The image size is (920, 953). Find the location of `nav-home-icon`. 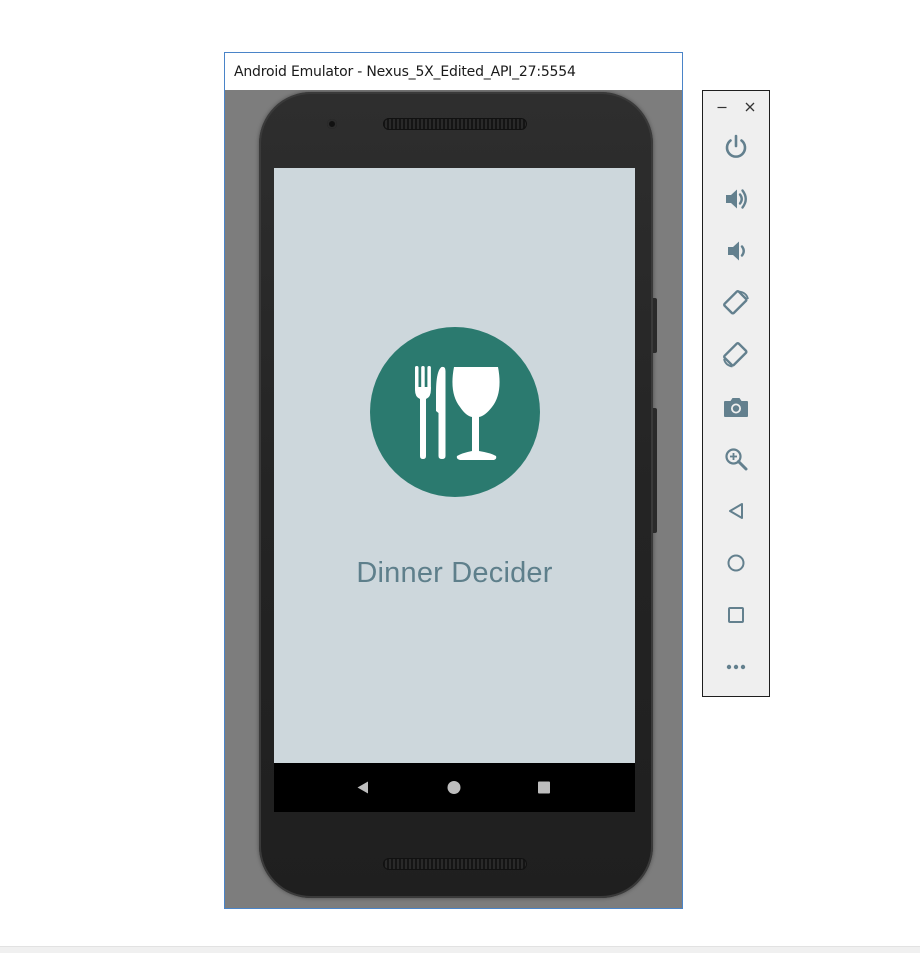

nav-home-icon is located at coordinates (454, 787).